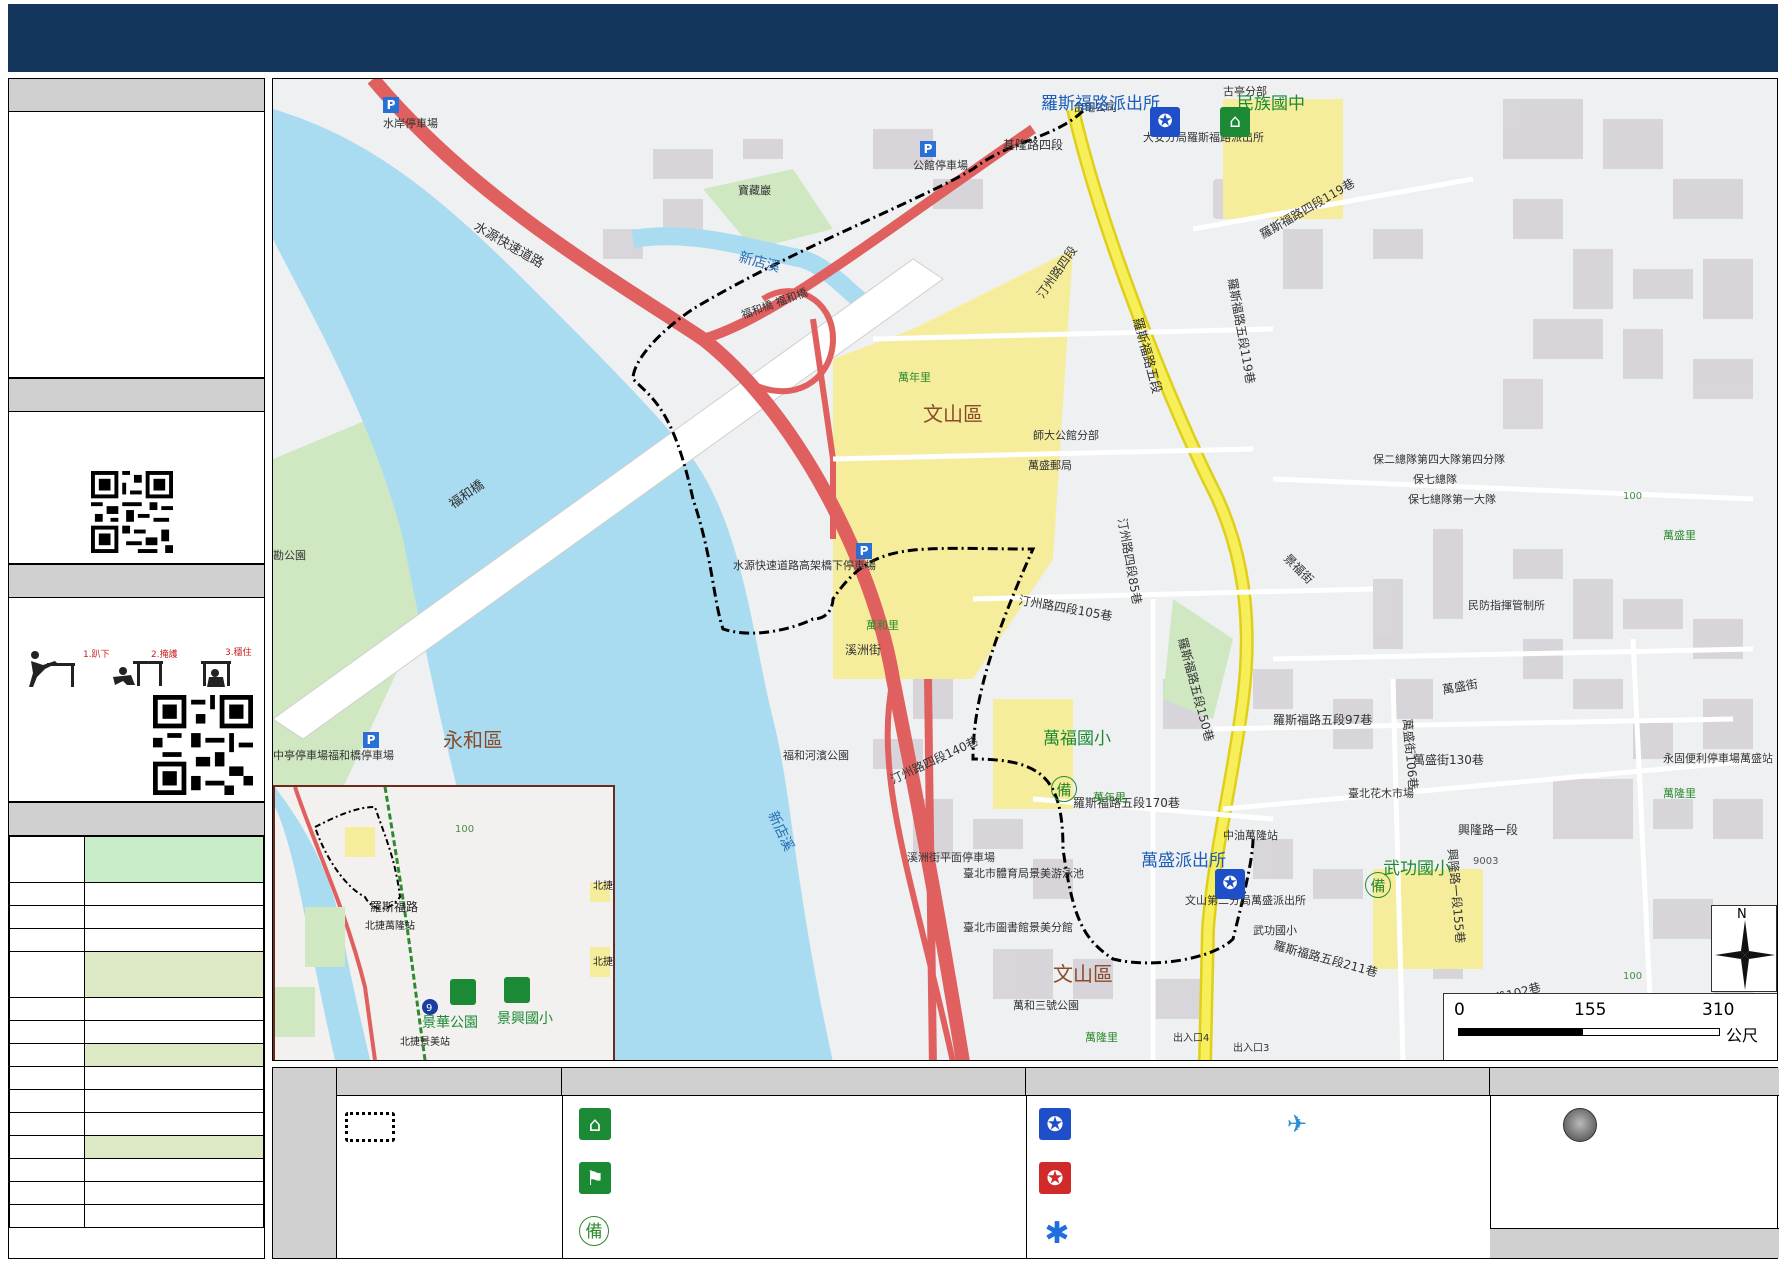 Image resolution: width=1786 pixels, height=1263 pixels. Describe the element at coordinates (1485, 861) in the screenshot. I see `poi-label: 9003` at that location.